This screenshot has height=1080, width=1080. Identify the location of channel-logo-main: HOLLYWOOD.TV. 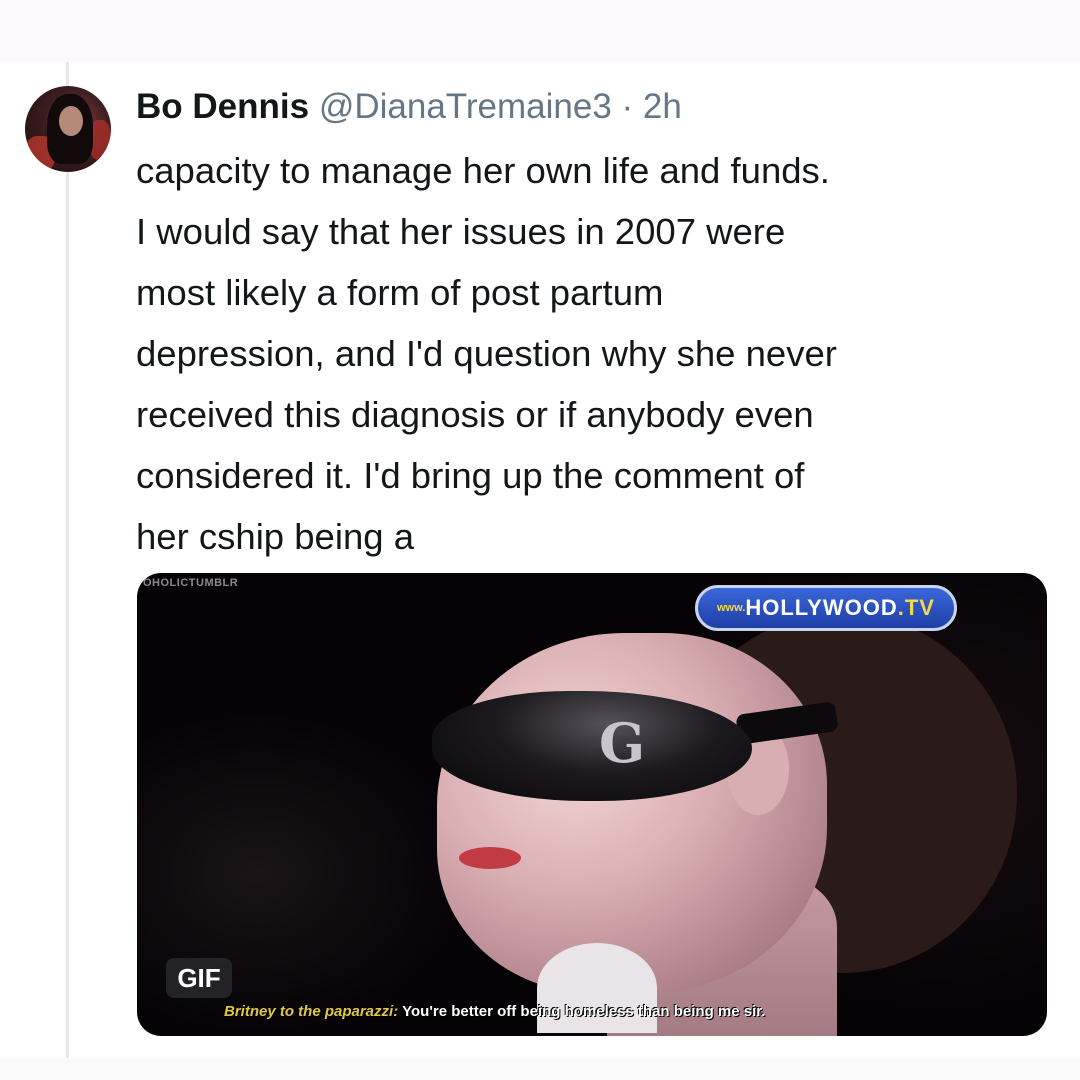
(840, 607).